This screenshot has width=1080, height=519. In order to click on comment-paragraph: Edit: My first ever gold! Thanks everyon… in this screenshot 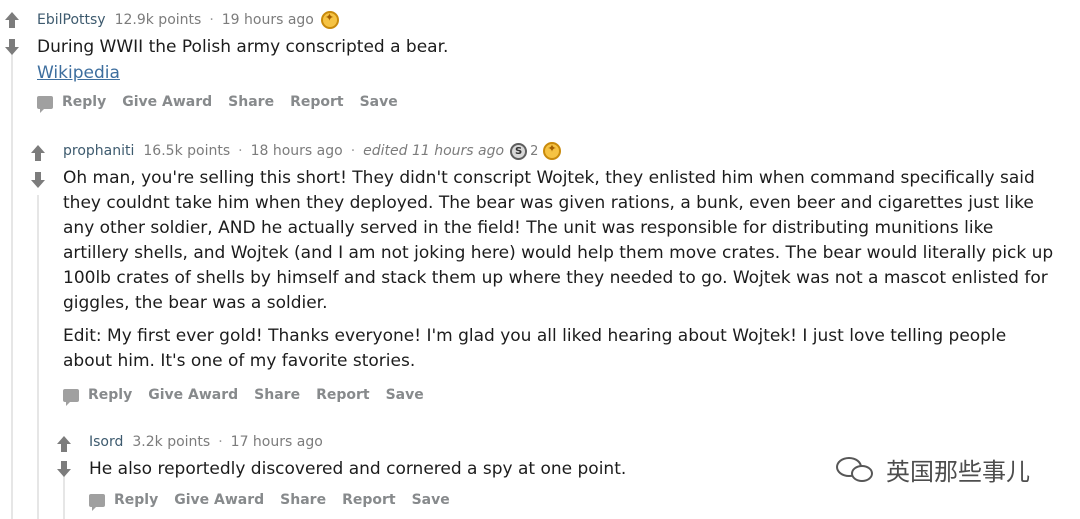, I will do `click(535, 348)`.